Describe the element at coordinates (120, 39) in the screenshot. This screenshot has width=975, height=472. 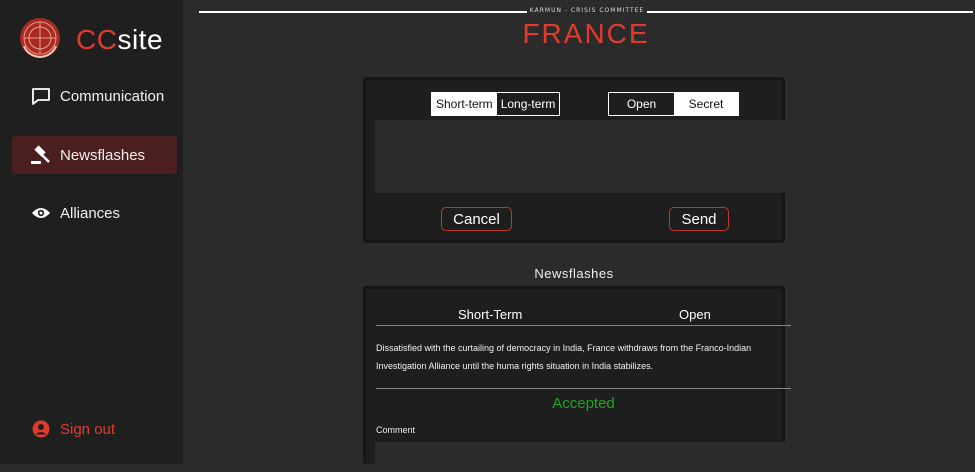
I see `brand-name: CCsite` at that location.